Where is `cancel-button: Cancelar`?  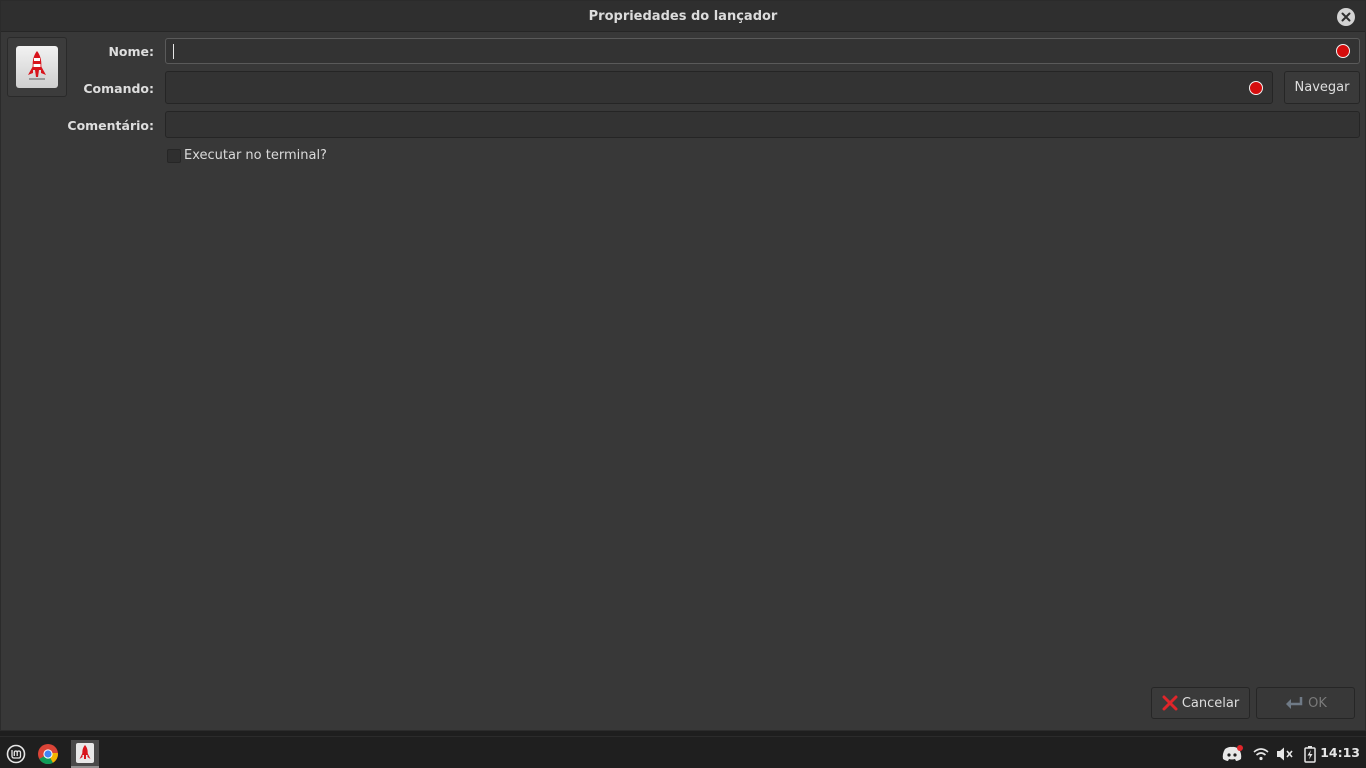
cancel-button: Cancelar is located at coordinates (1200, 703).